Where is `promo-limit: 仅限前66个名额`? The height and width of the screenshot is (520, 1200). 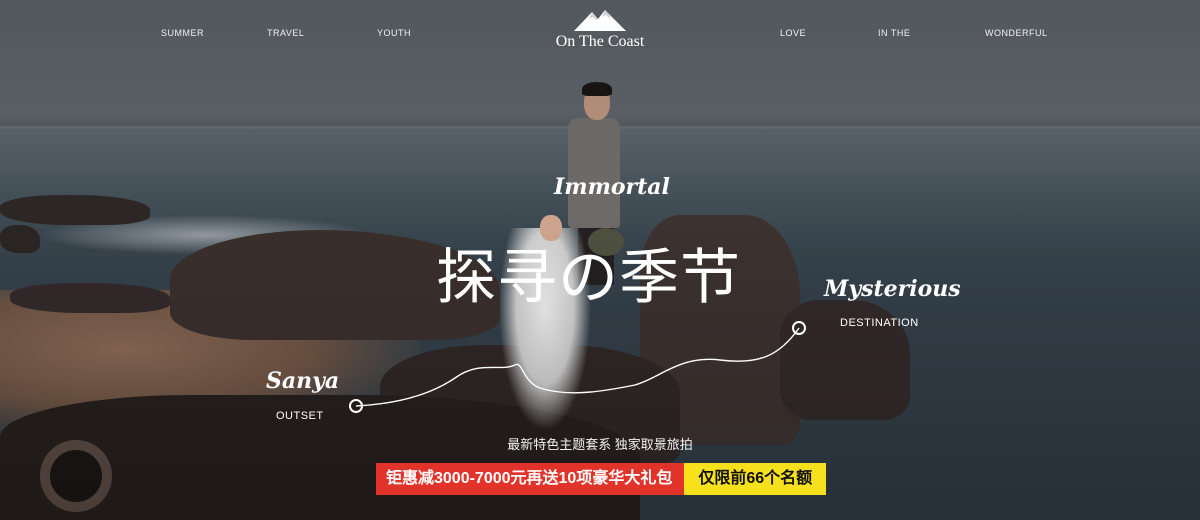
promo-limit: 仅限前66个名额 is located at coordinates (755, 479).